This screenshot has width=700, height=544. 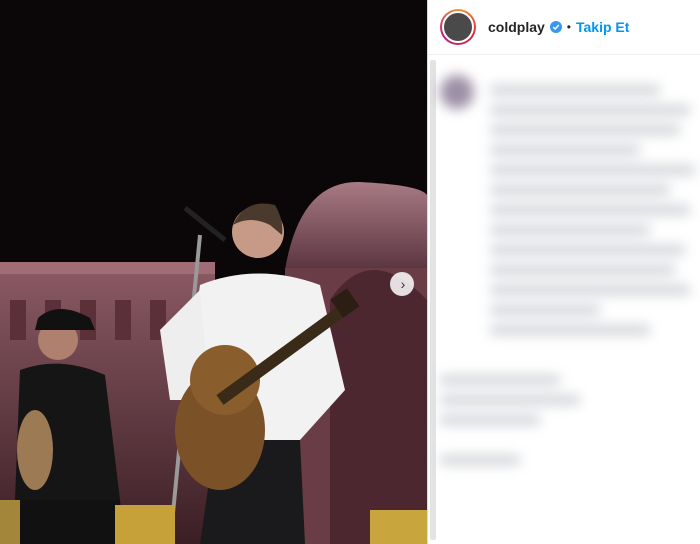 I want to click on avatar-image, so click(x=458, y=27).